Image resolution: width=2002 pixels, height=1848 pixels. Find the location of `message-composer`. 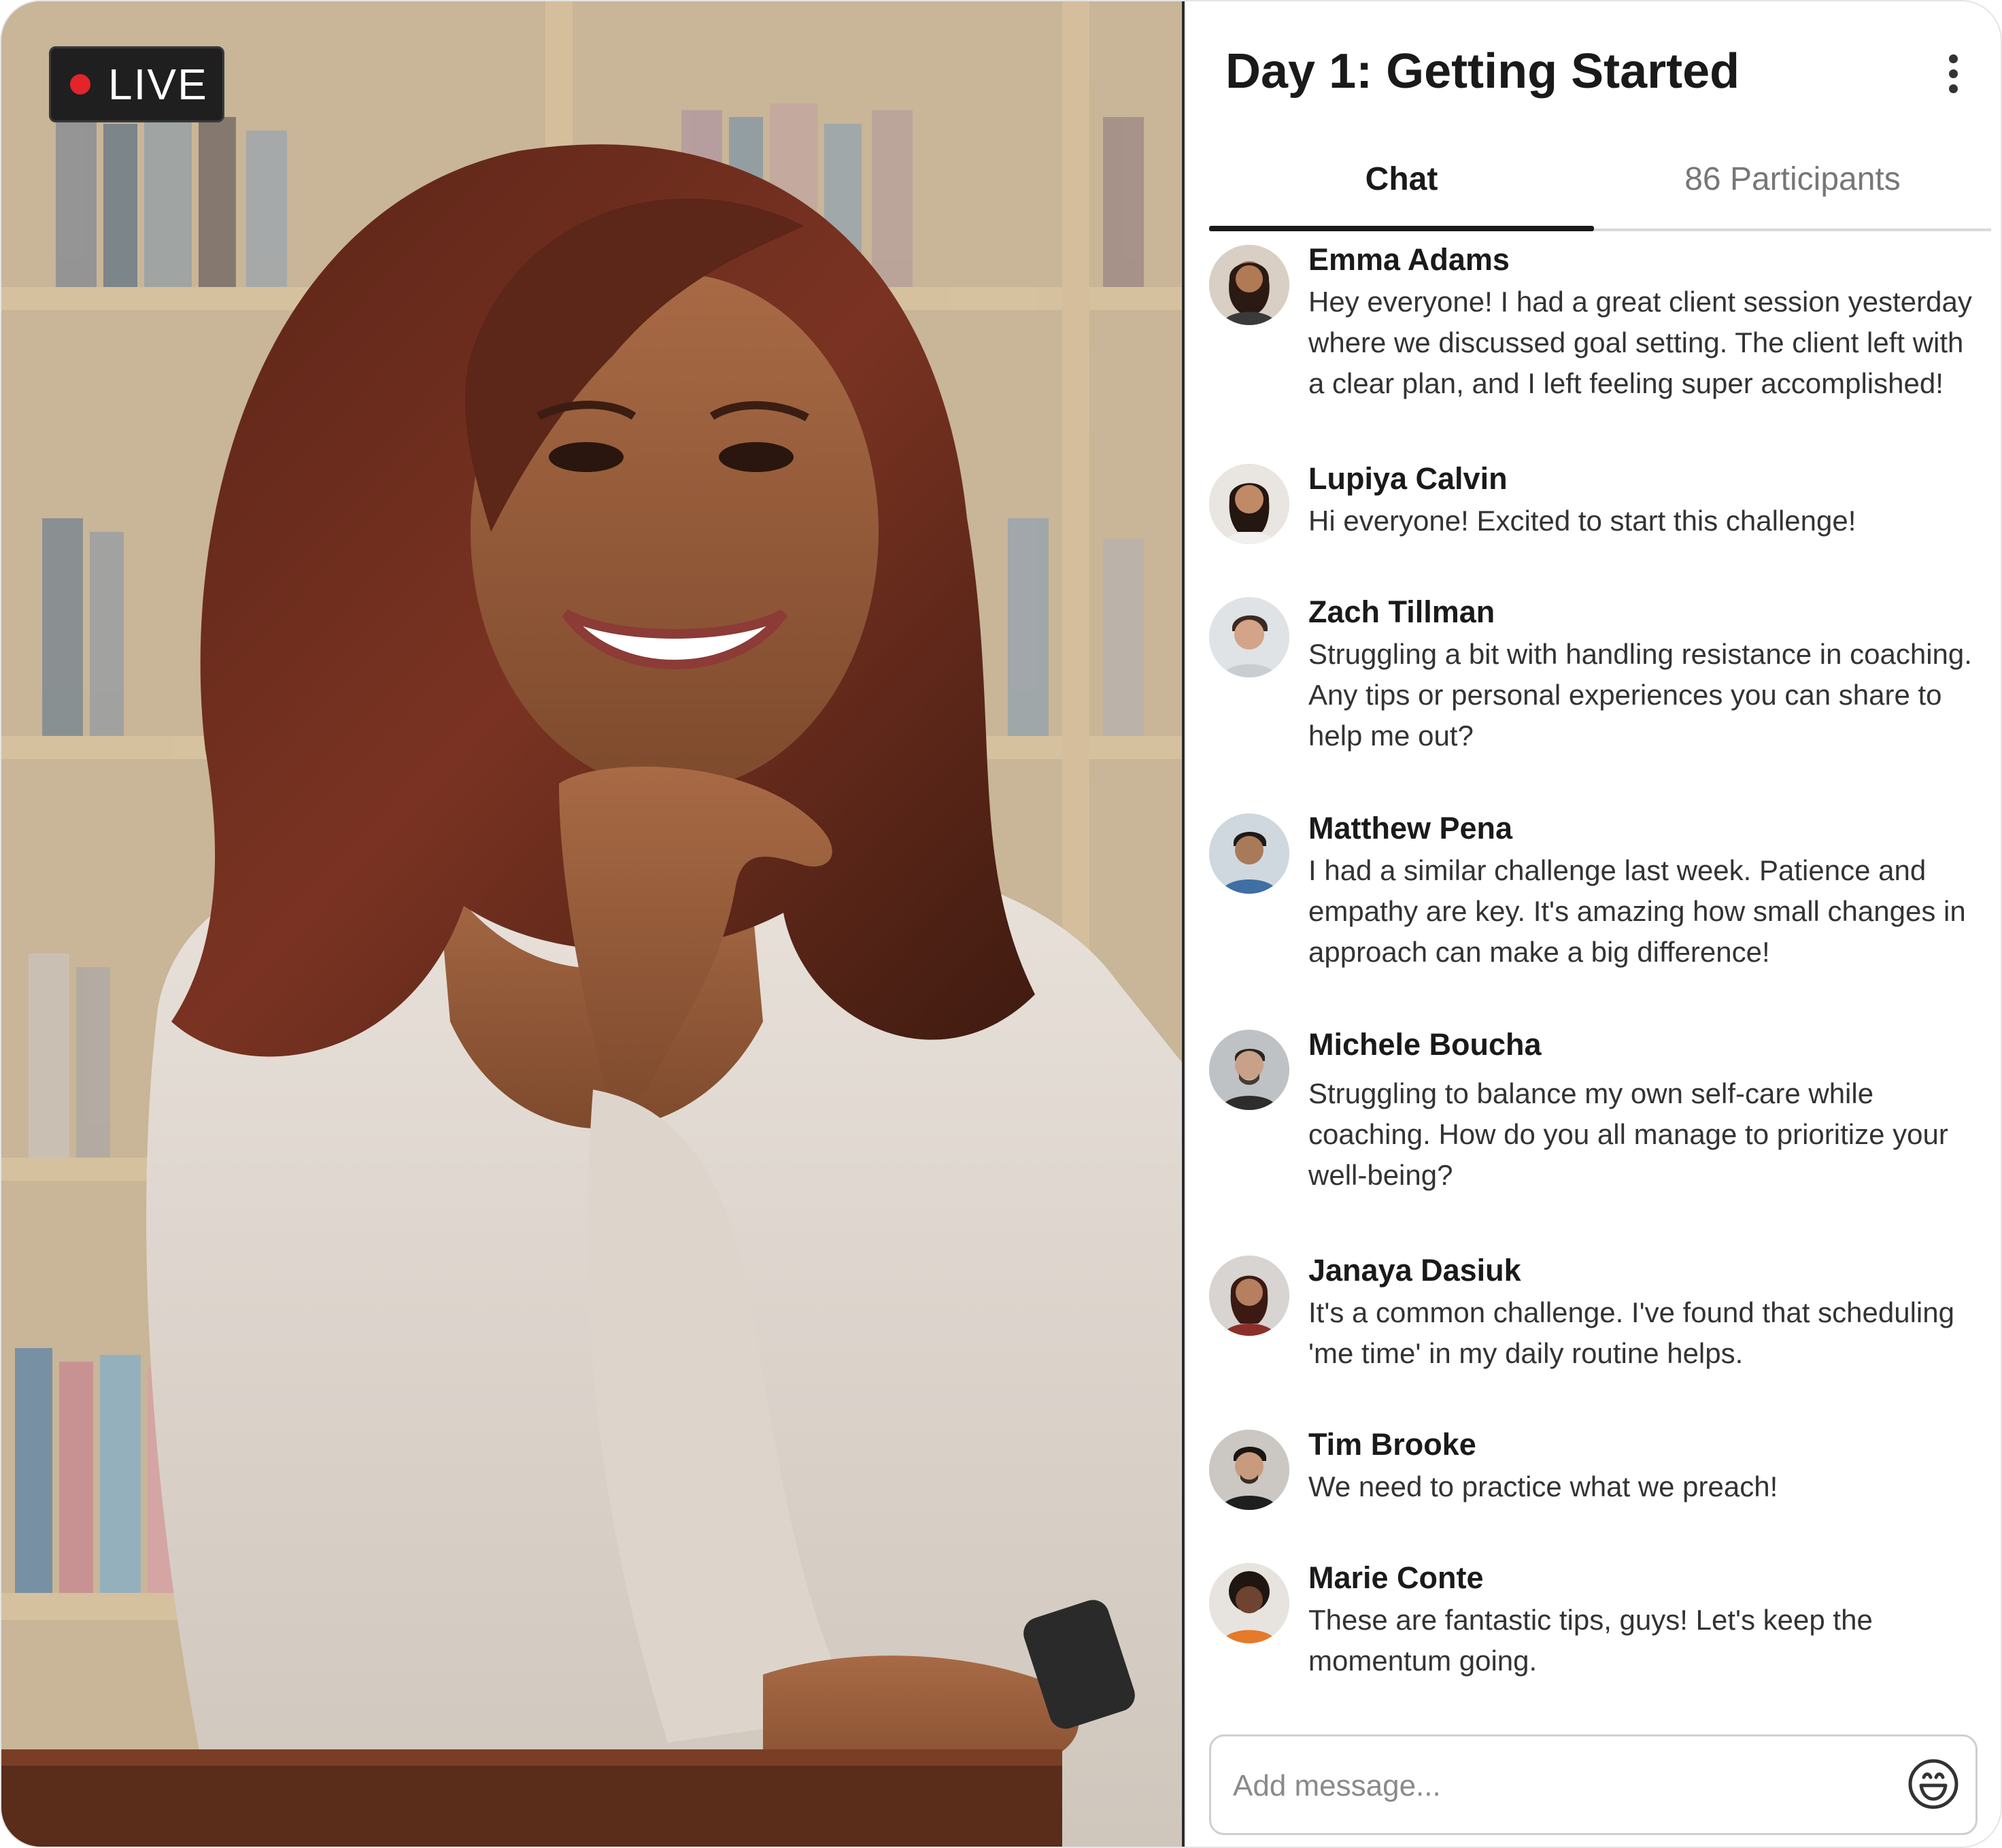

message-composer is located at coordinates (1593, 1784).